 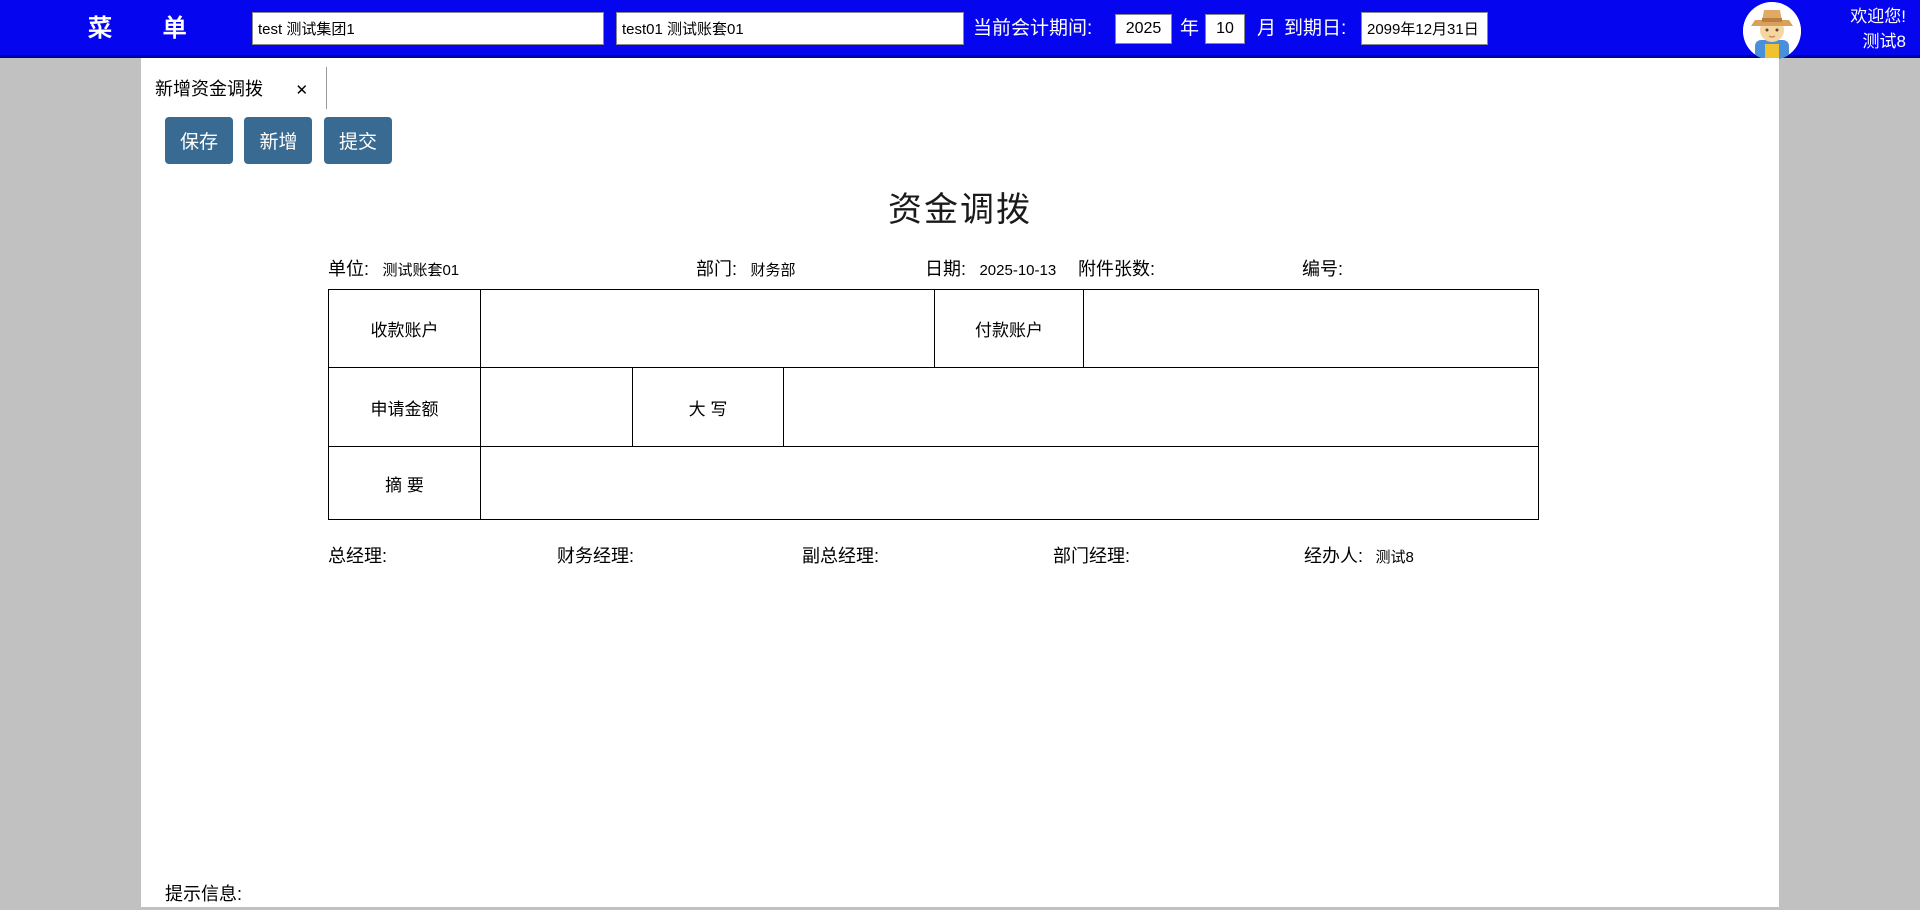 I want to click on deputy-general-manager-field: 副总经理:, so click(x=840, y=555).